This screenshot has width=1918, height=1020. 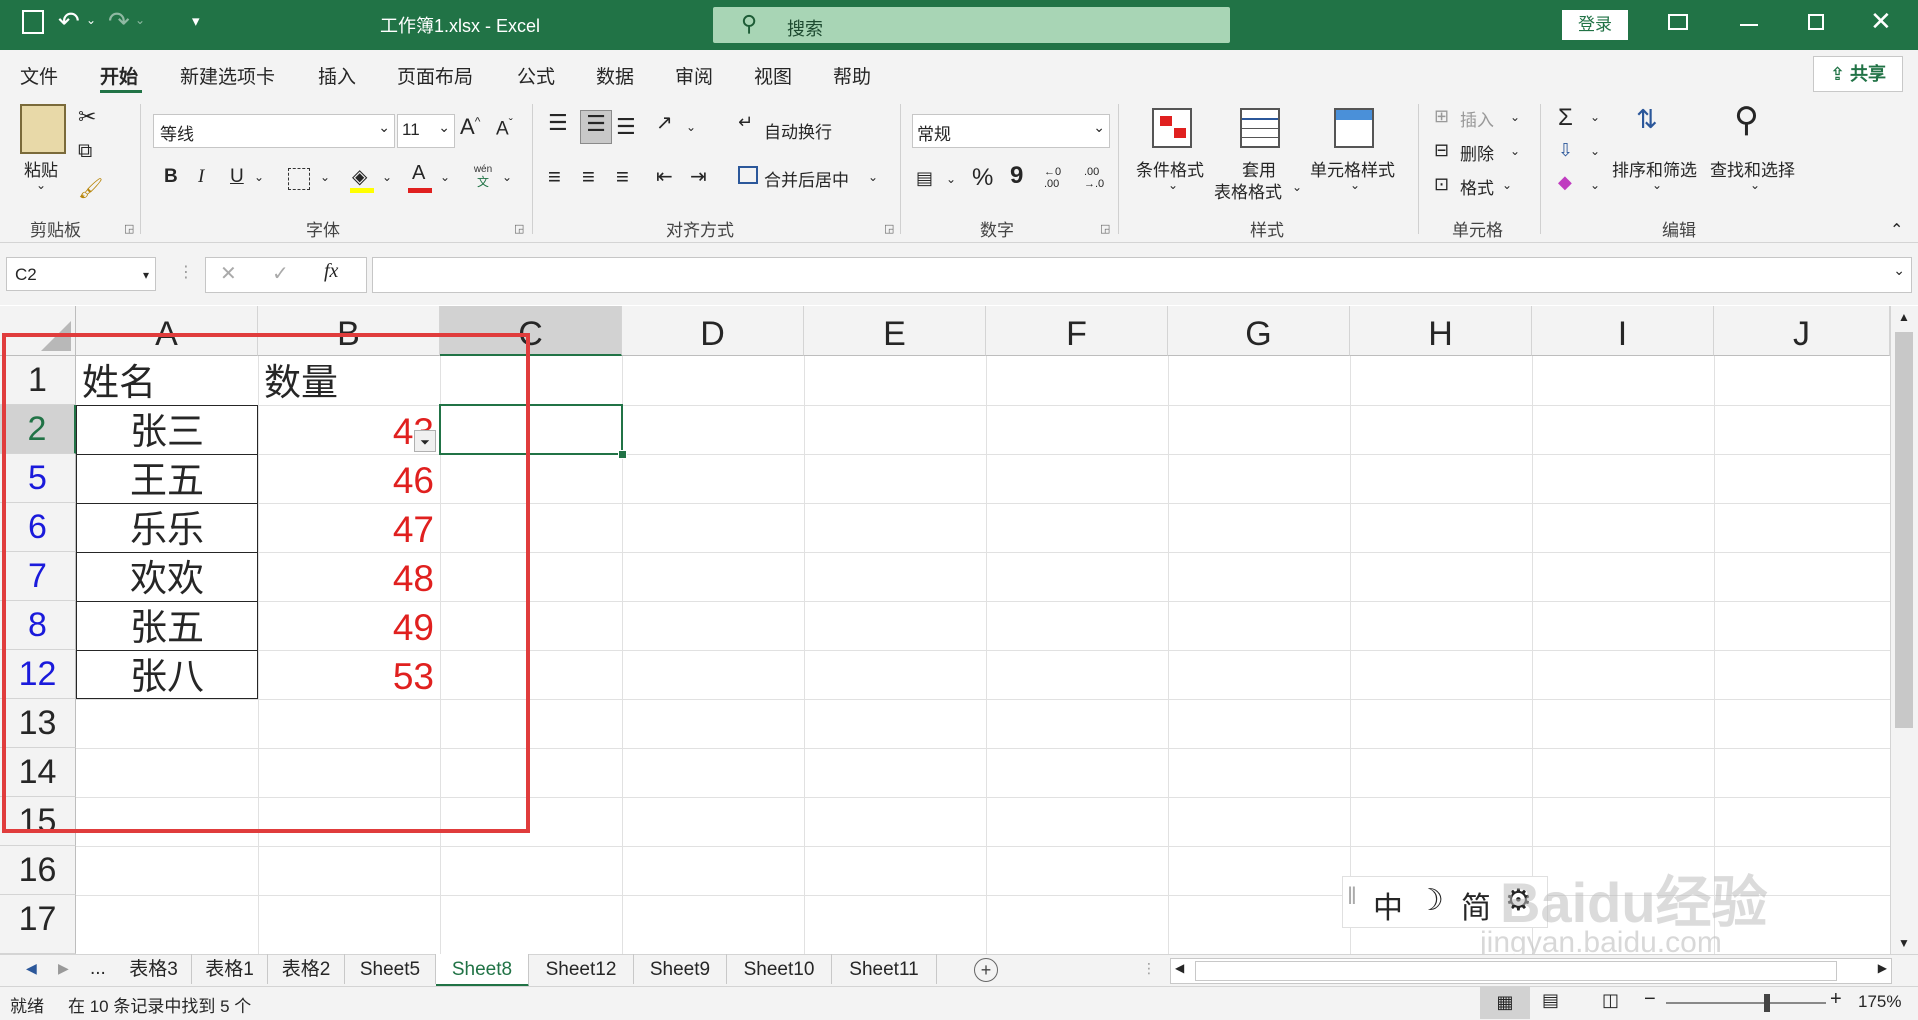 I want to click on clear-icon: ◆, so click(x=1565, y=182).